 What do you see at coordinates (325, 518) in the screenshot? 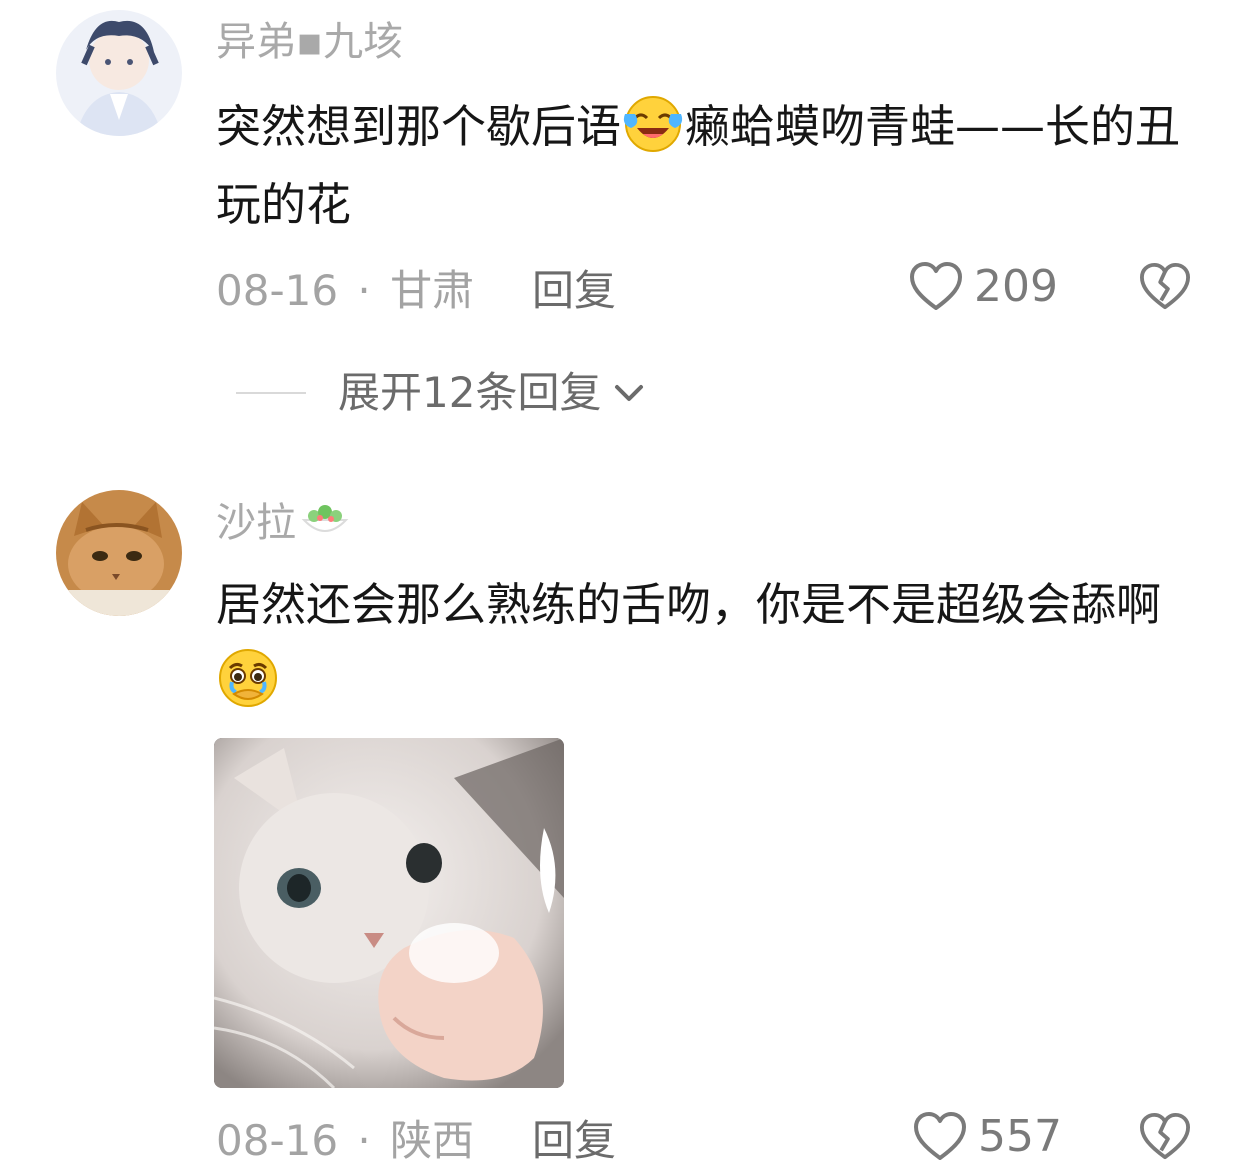
I see `salad-emoji-icon` at bounding box center [325, 518].